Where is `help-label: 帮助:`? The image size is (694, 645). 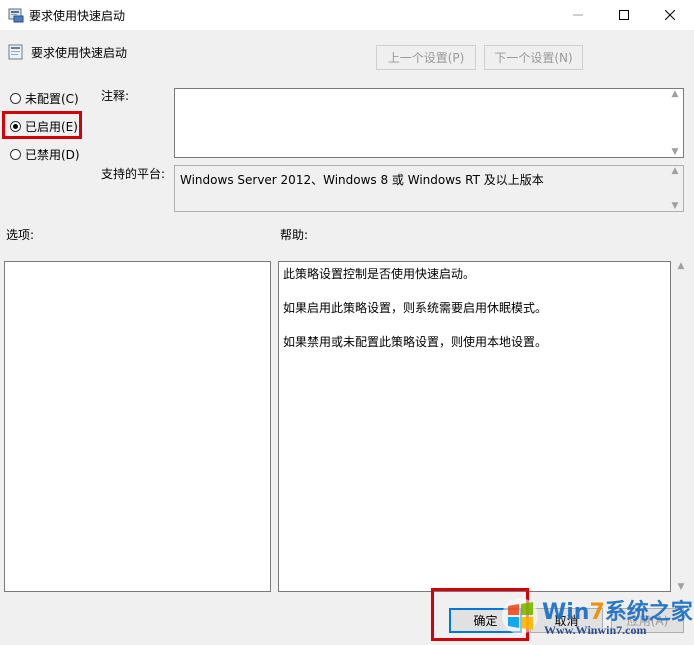
help-label: 帮助: is located at coordinates (294, 235).